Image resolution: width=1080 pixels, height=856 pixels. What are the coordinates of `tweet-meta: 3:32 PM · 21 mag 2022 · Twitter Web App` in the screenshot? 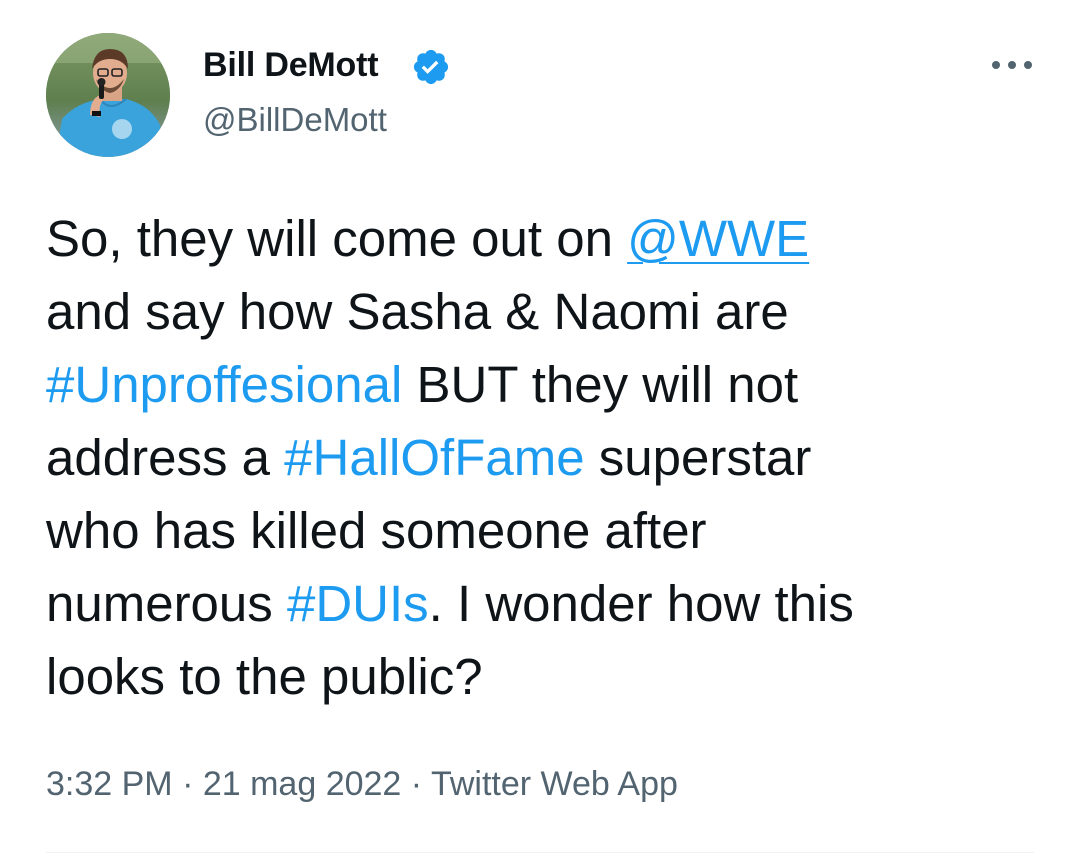 It's located at (362, 784).